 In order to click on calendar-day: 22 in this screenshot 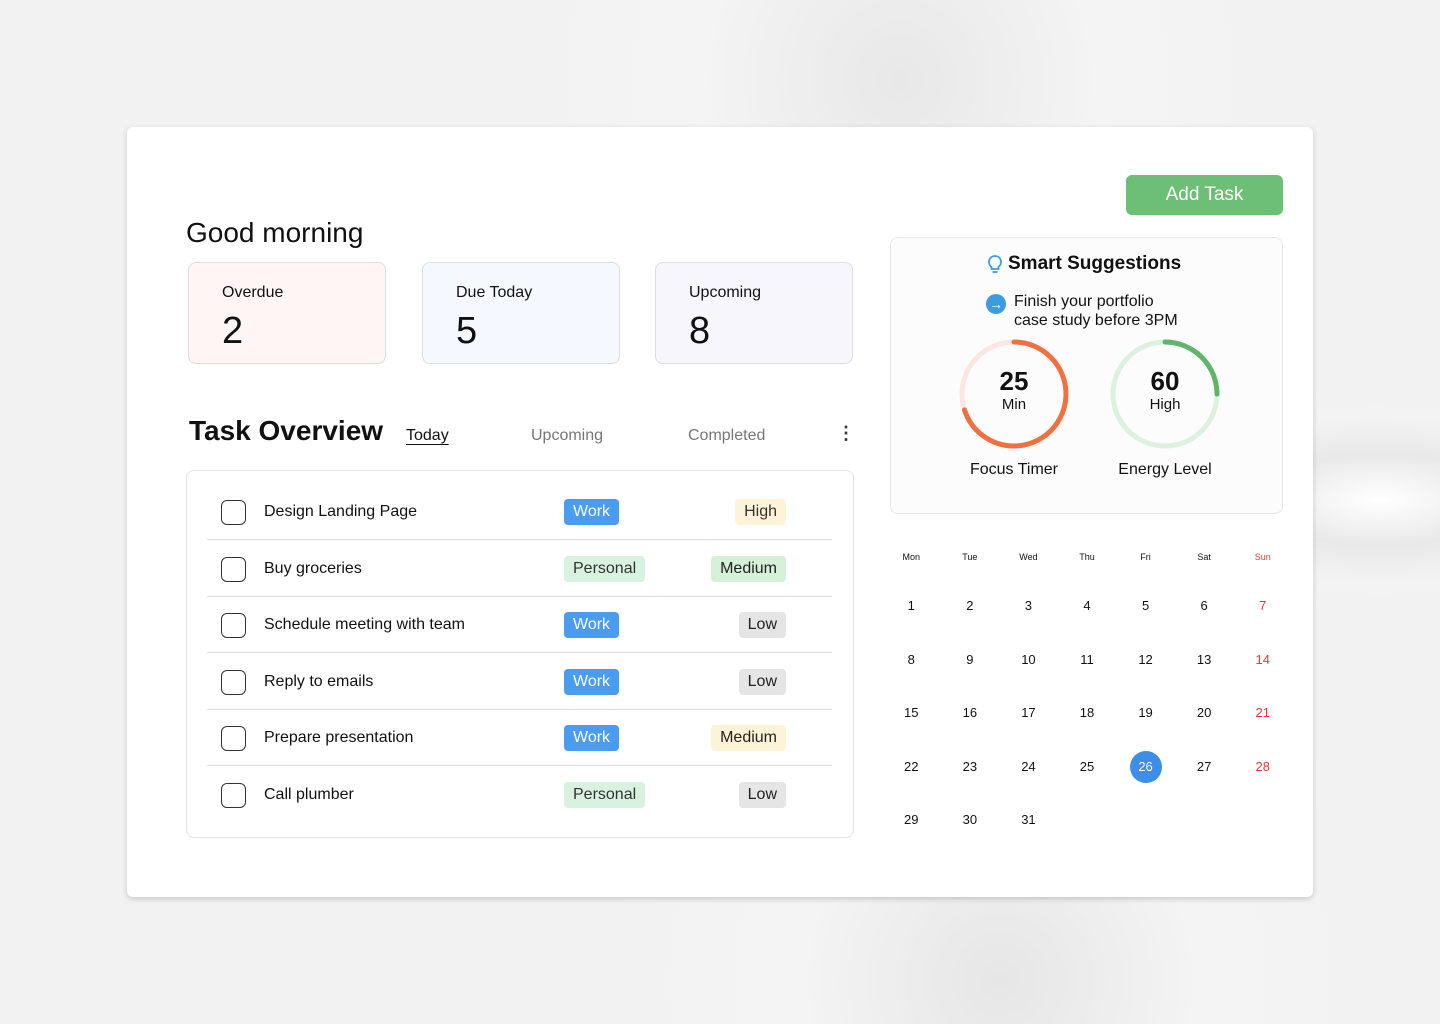, I will do `click(911, 778)`.